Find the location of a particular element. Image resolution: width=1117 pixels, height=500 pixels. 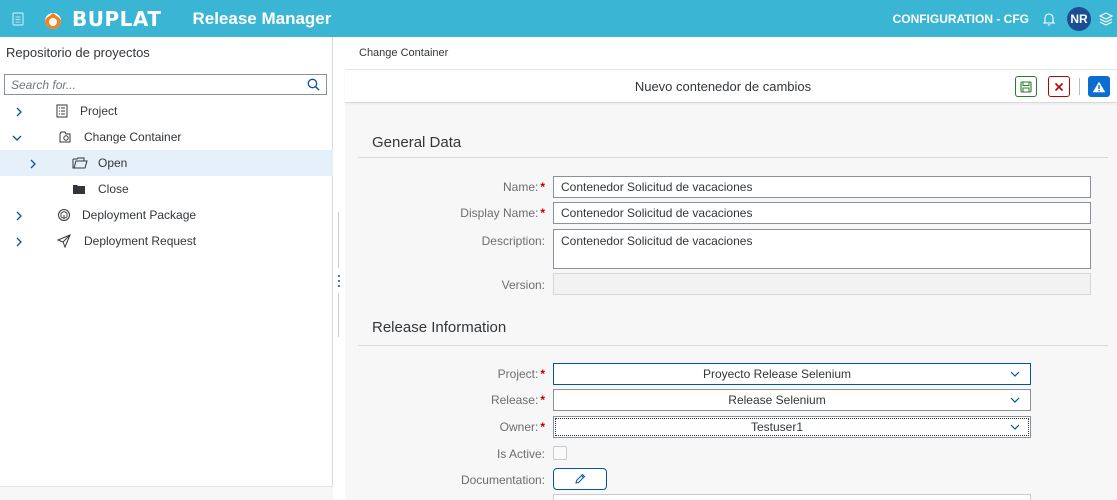

general-data-title: General Data is located at coordinates (417, 142).